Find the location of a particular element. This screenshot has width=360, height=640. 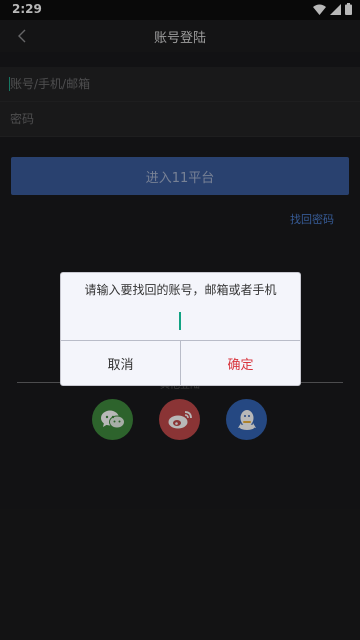

confirm-button: 确定 is located at coordinates (240, 363).